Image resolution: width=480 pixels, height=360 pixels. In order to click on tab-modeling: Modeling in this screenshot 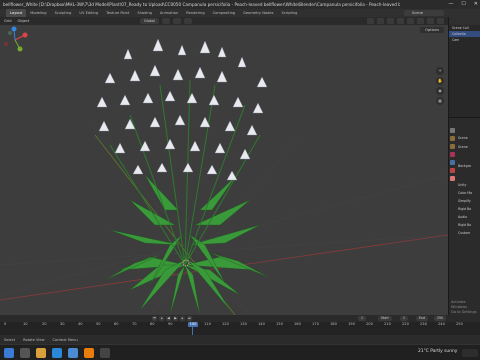, I will do `click(38, 13)`.